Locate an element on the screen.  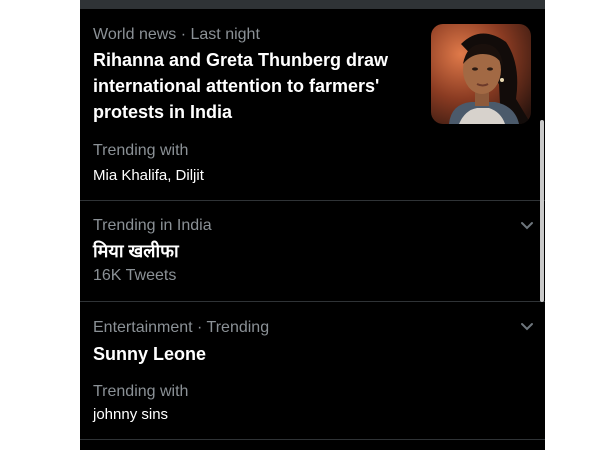
rihanna-portrait-photo is located at coordinates (481, 74).